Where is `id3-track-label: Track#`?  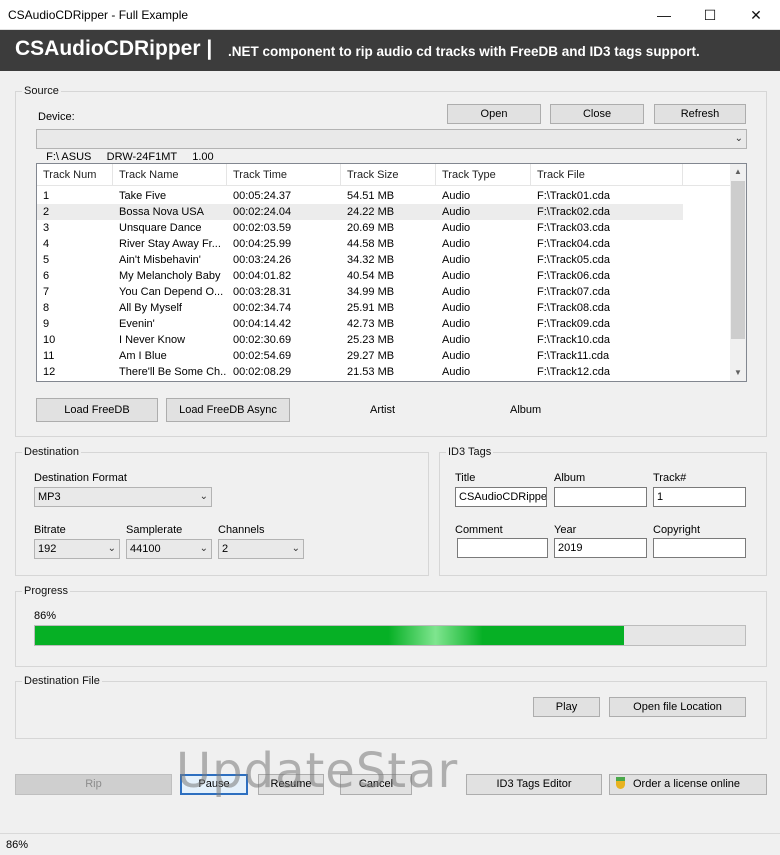
id3-track-label: Track# is located at coordinates (670, 478).